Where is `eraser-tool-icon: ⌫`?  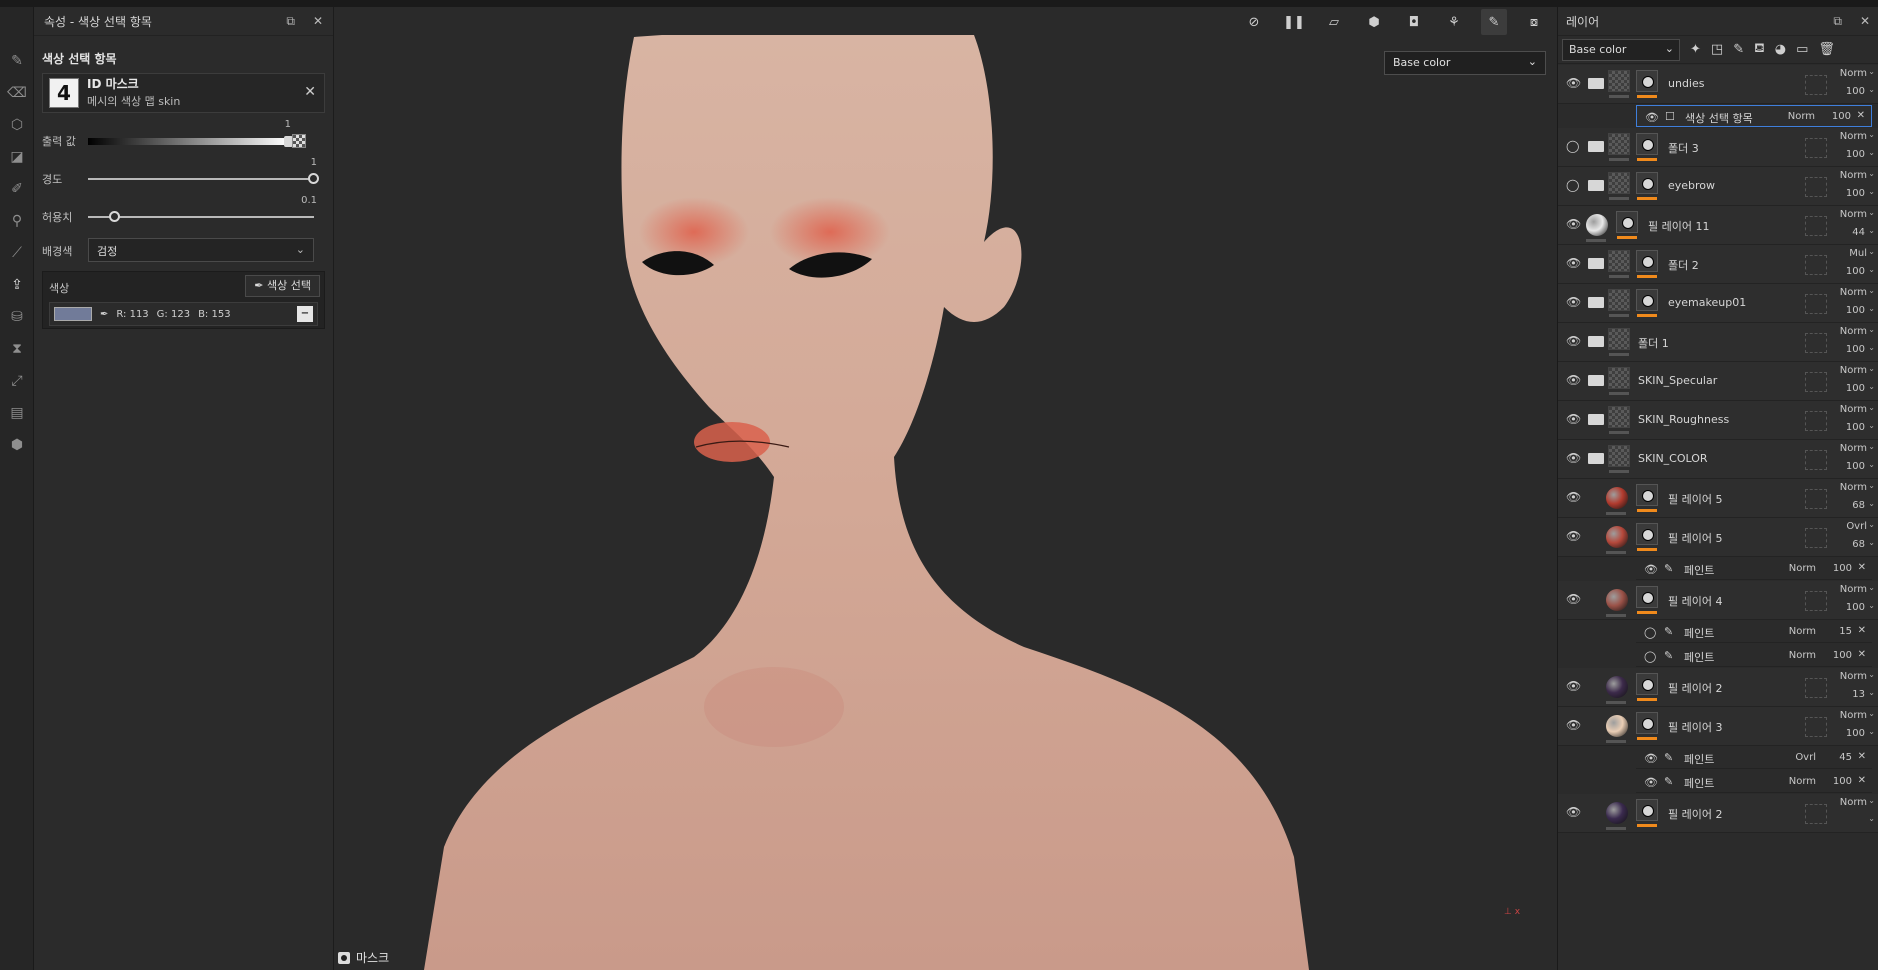 eraser-tool-icon: ⌫ is located at coordinates (17, 93).